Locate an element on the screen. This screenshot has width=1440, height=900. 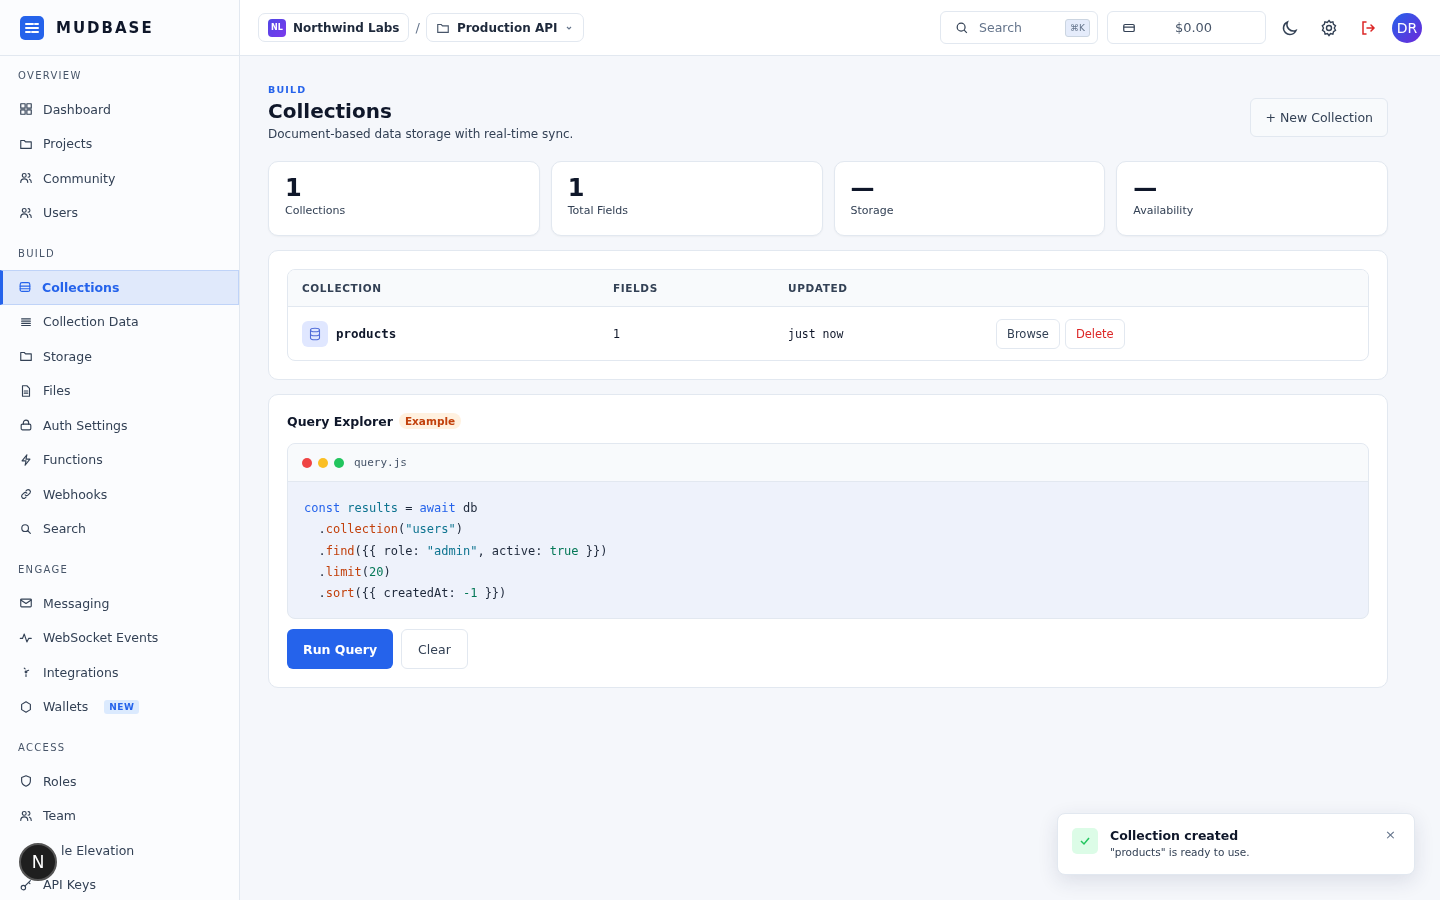
sidebar-item: Users is located at coordinates (119, 212).